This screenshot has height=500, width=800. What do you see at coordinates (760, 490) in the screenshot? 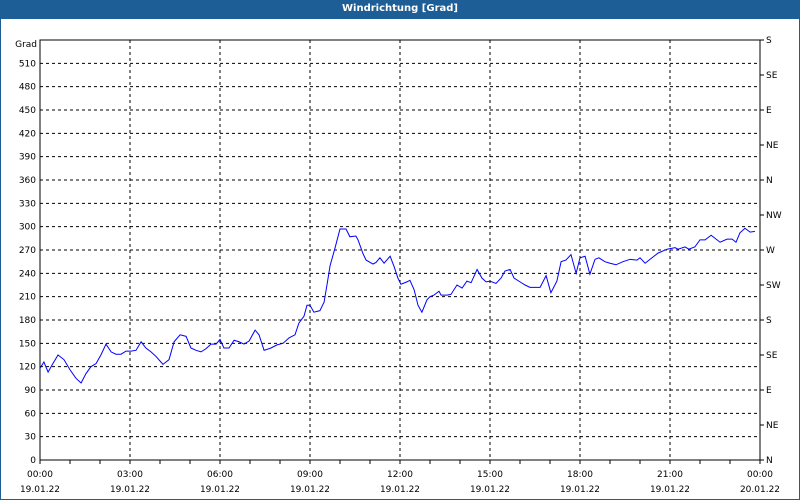
I see `x-tick-date: 20.01.22` at bounding box center [760, 490].